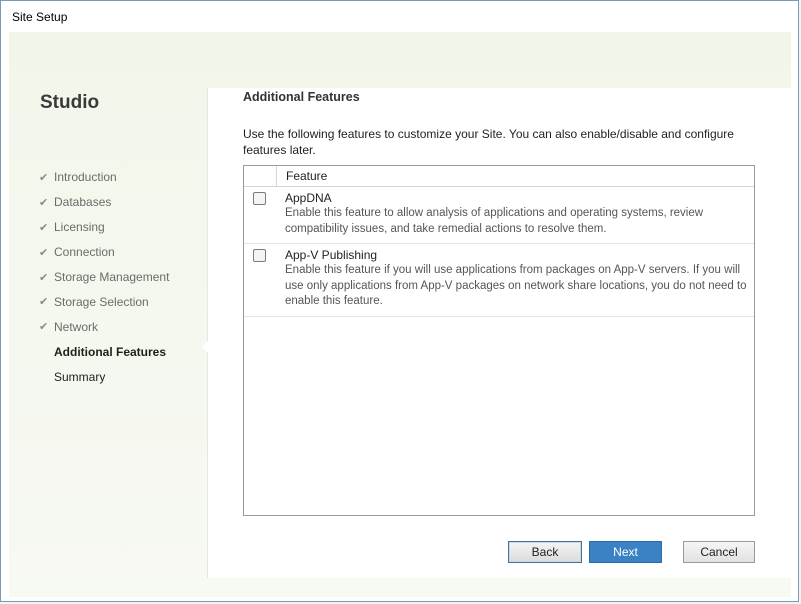  Describe the element at coordinates (80, 376) in the screenshot. I see `step-label: Summary` at that location.